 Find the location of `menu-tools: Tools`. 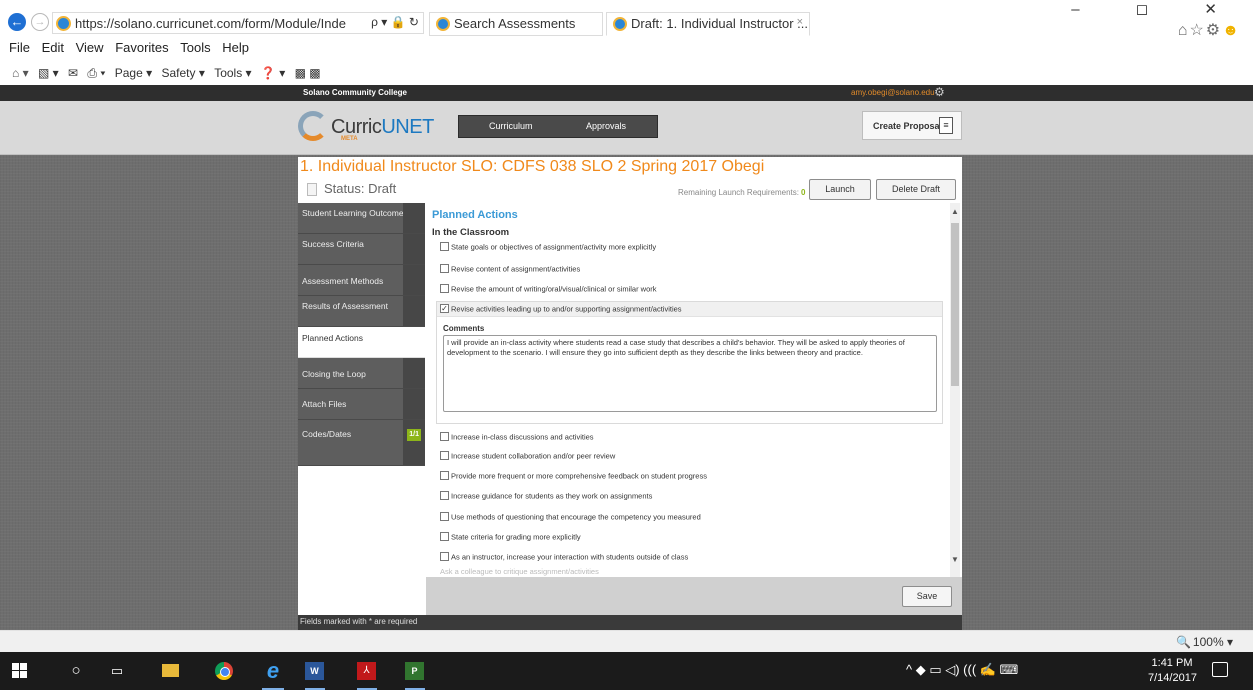

menu-tools: Tools is located at coordinates (195, 47).